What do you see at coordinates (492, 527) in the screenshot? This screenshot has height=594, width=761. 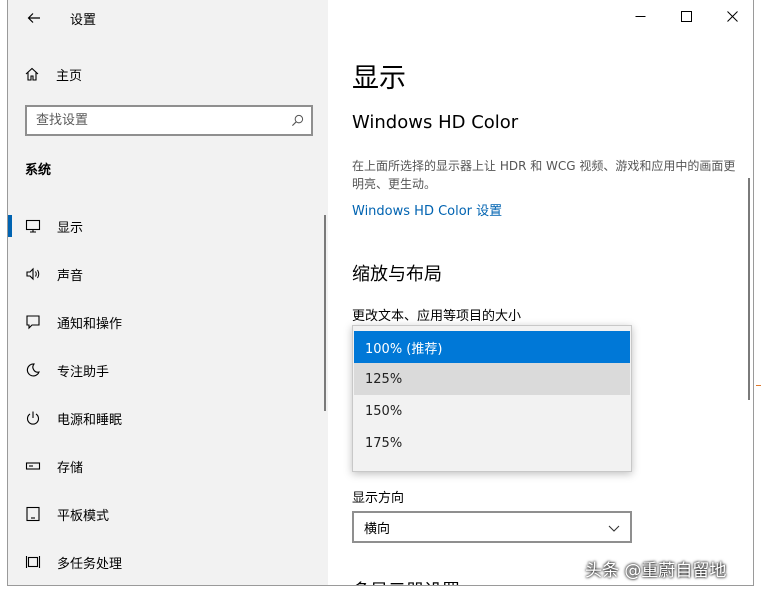 I see `orientation-select: 横向` at bounding box center [492, 527].